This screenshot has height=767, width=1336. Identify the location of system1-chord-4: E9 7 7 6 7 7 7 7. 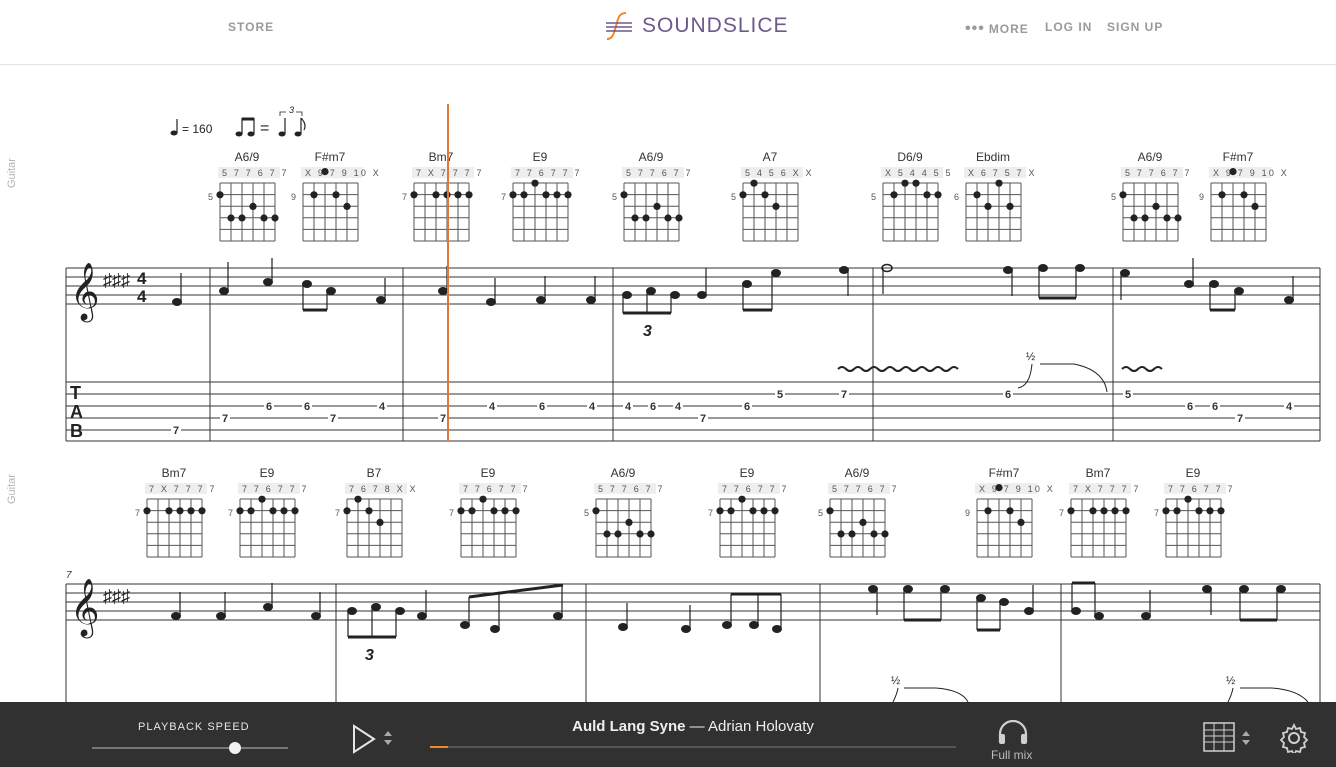
(541, 196).